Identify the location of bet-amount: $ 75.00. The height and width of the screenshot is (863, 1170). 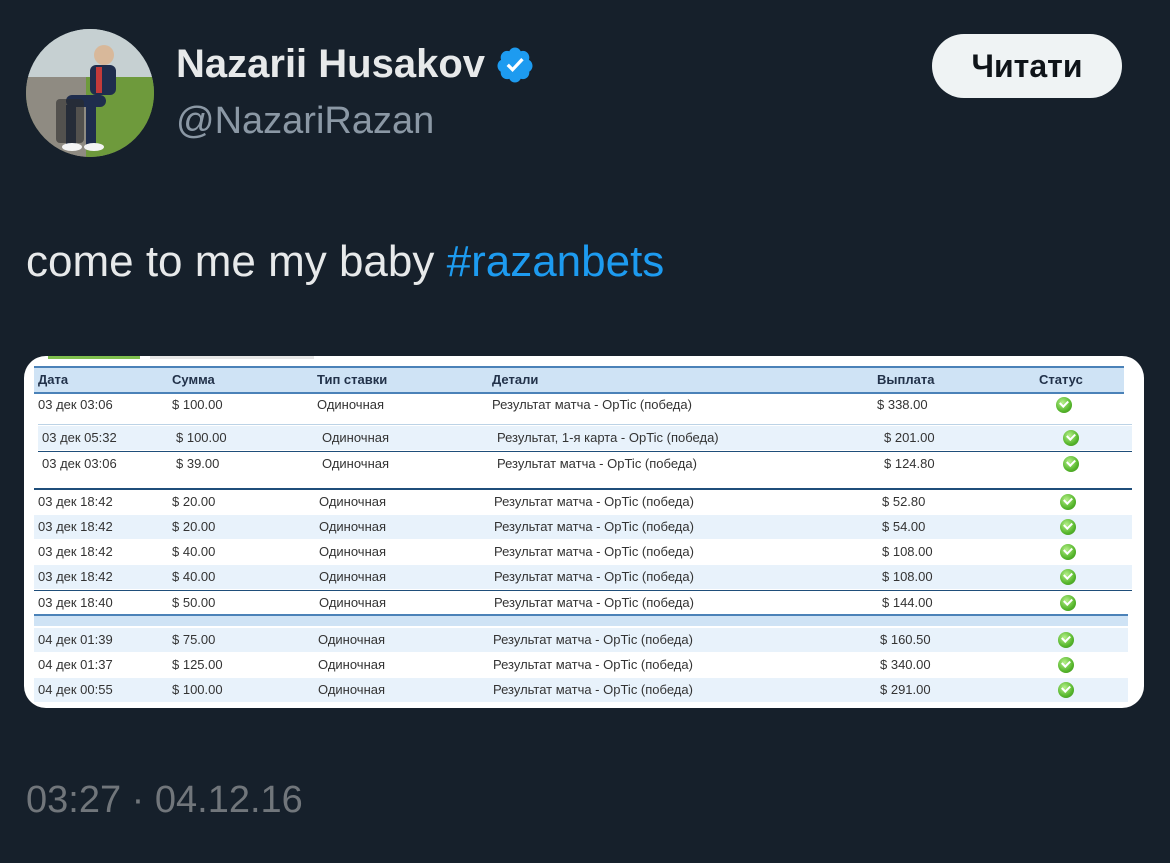
(194, 639).